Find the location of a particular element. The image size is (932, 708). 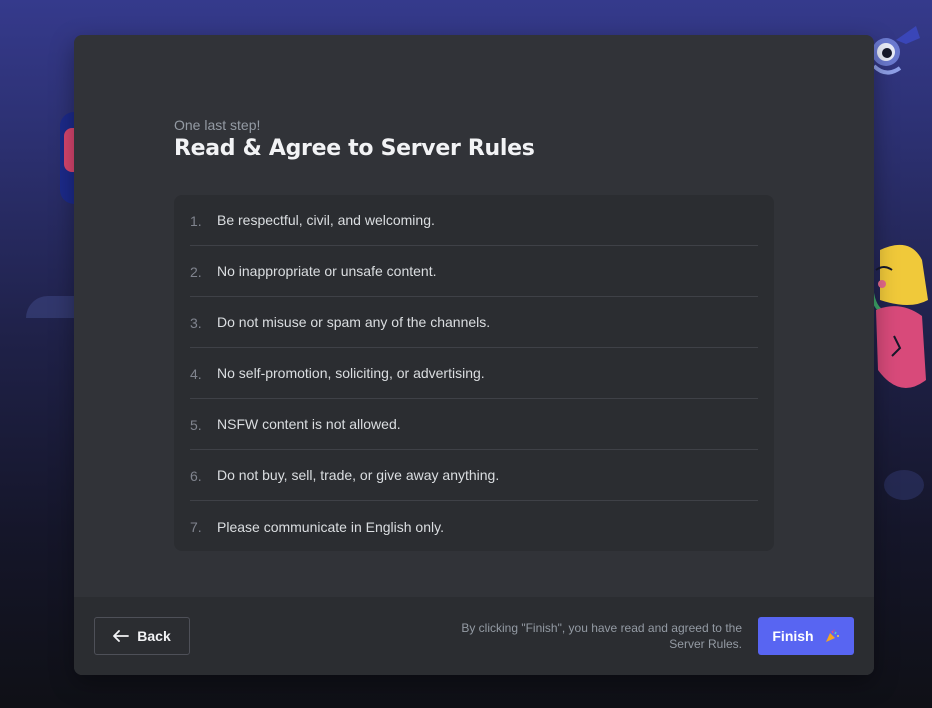

rule-text: NSFW content is not allowed. is located at coordinates (309, 424).